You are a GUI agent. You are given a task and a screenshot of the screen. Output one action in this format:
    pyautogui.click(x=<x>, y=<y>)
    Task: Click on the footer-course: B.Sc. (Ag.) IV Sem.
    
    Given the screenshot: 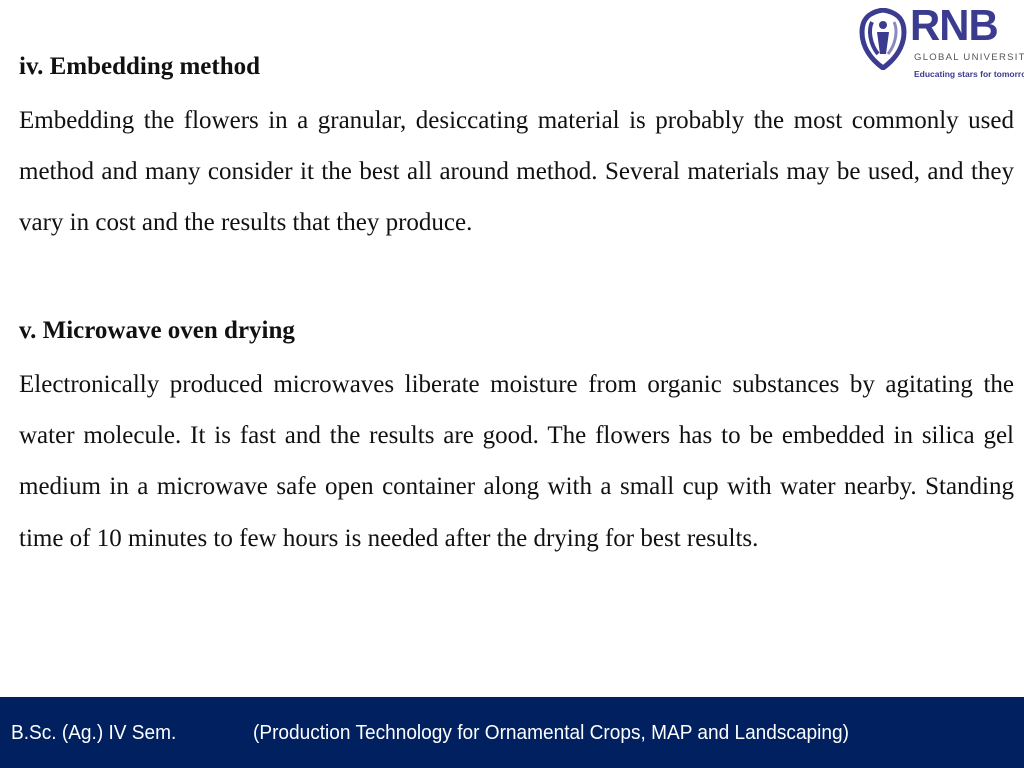 What is the action you would take?
    pyautogui.click(x=94, y=732)
    